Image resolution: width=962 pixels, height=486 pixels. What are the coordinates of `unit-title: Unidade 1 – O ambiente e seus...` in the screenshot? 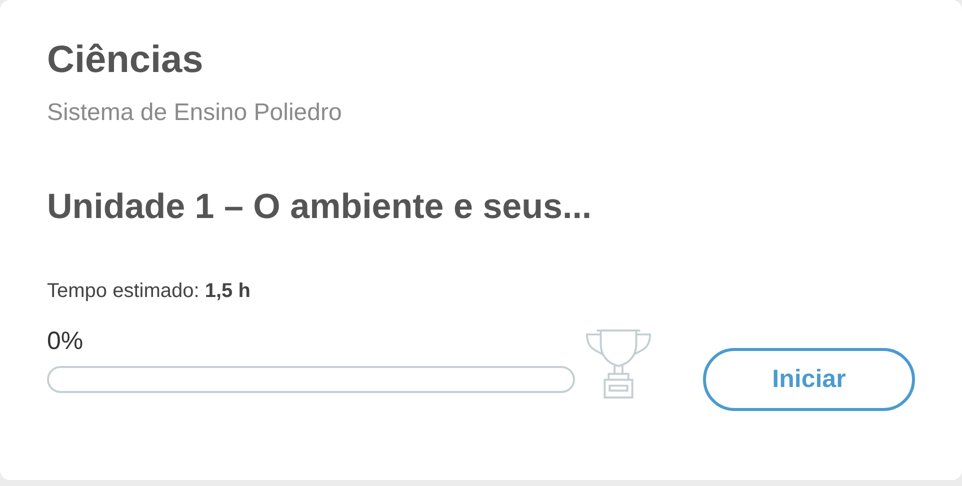 It's located at (320, 207).